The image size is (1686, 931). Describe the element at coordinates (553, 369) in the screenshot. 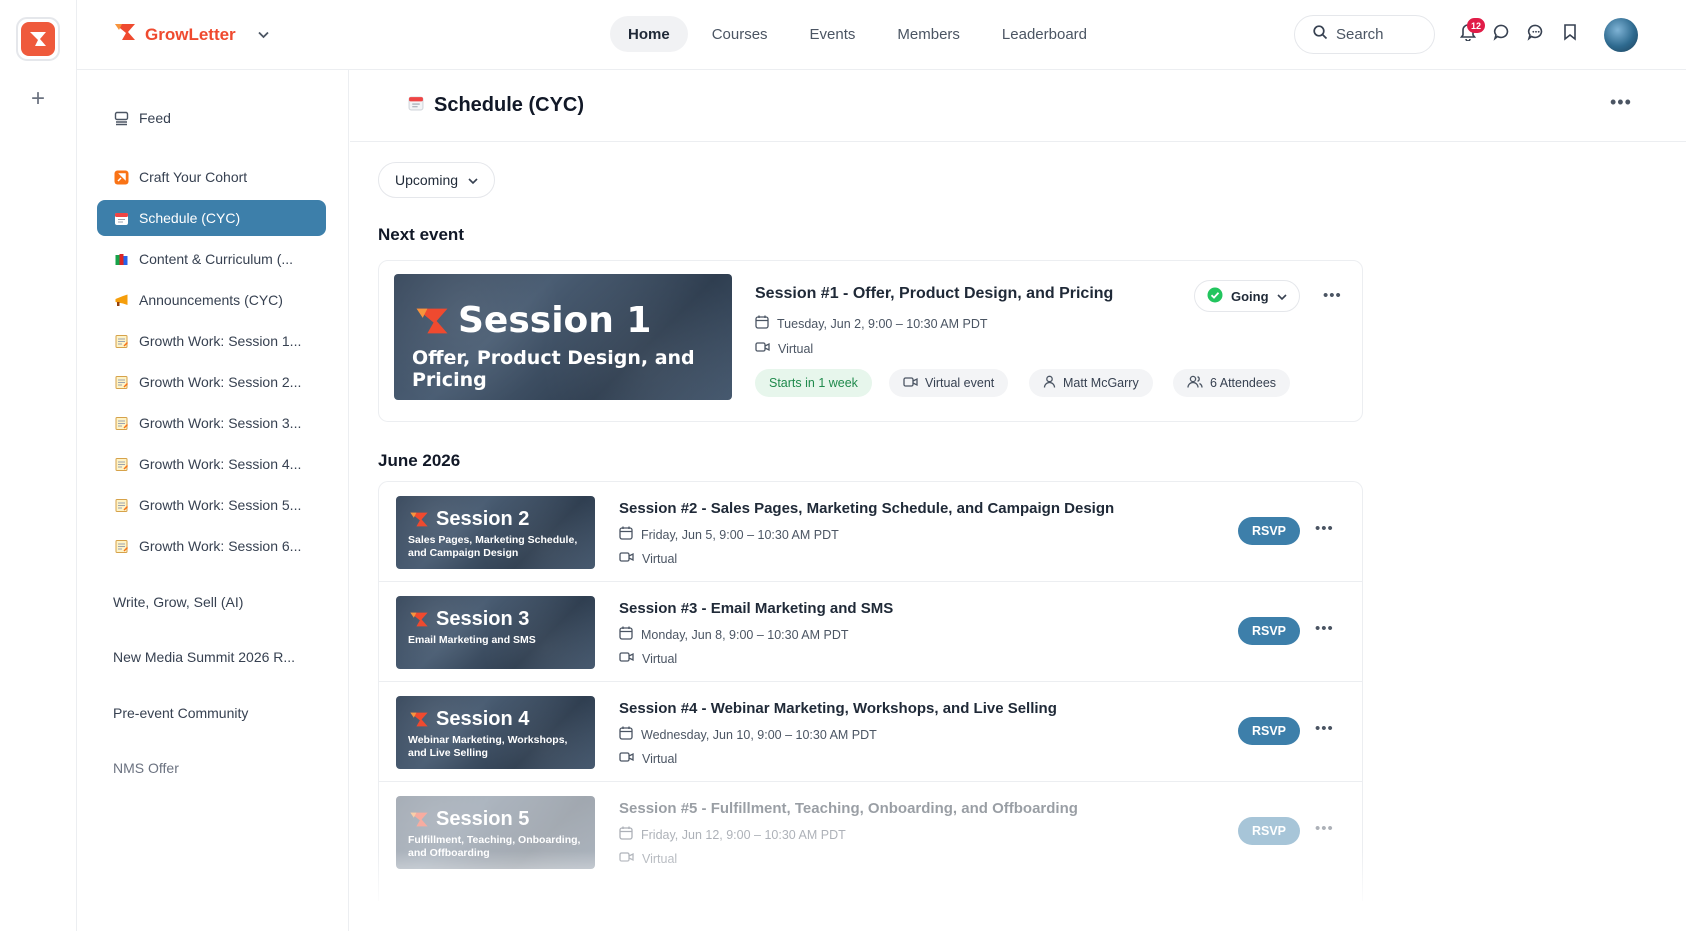

I see `thumbnail-subtitle: Offer, Product Design, and Pricing` at that location.